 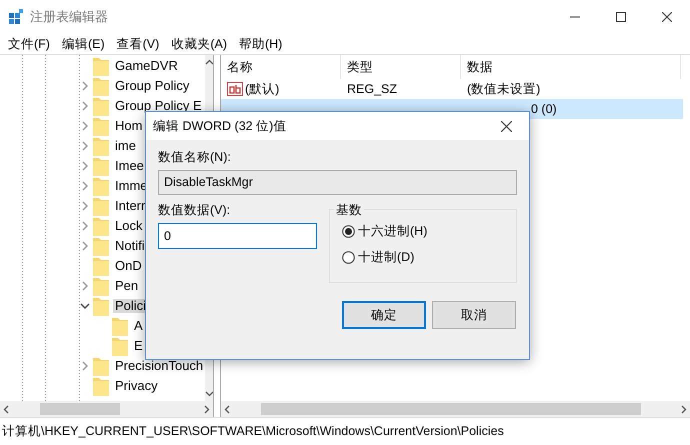 What do you see at coordinates (384, 315) in the screenshot?
I see `dialog-button: 确定` at bounding box center [384, 315].